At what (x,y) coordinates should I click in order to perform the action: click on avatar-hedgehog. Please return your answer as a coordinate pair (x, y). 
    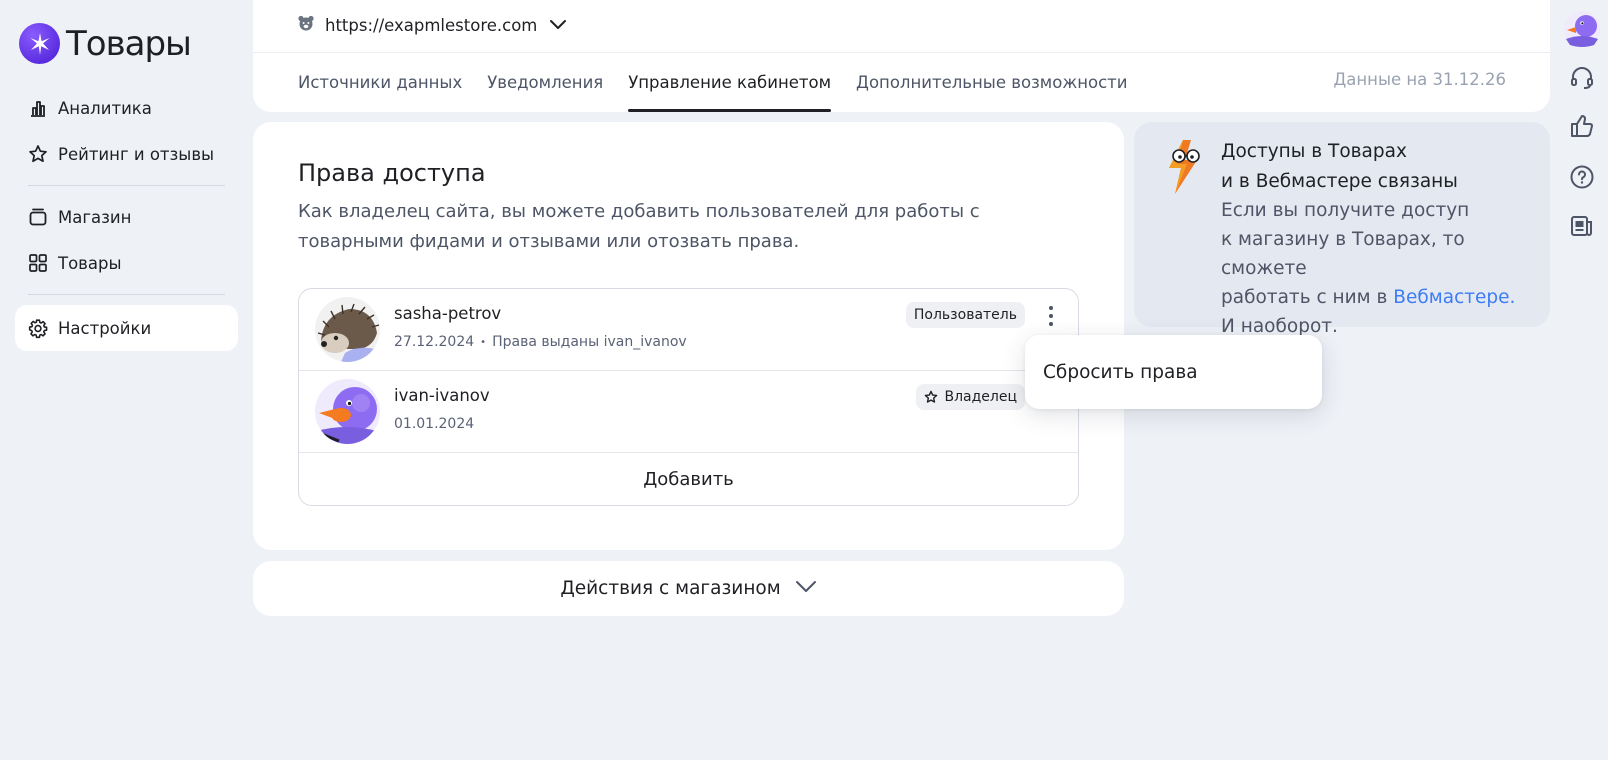
    Looking at the image, I should click on (347, 329).